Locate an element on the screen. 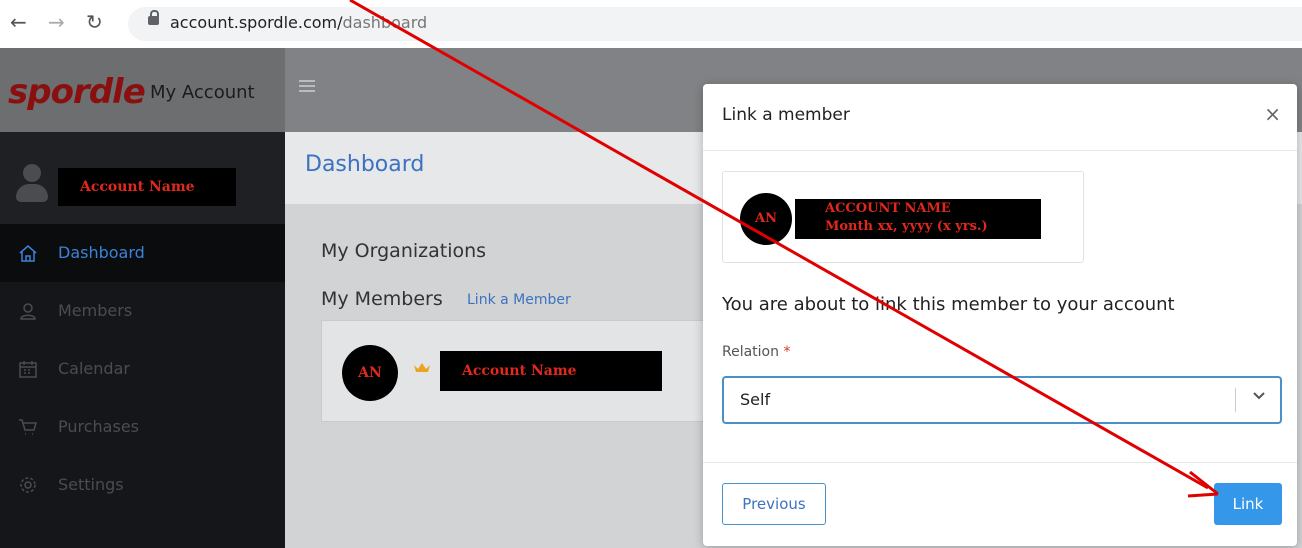 Image resolution: width=1302 pixels, height=548 pixels. sidebar-item-calendar: Calendar is located at coordinates (142, 369).